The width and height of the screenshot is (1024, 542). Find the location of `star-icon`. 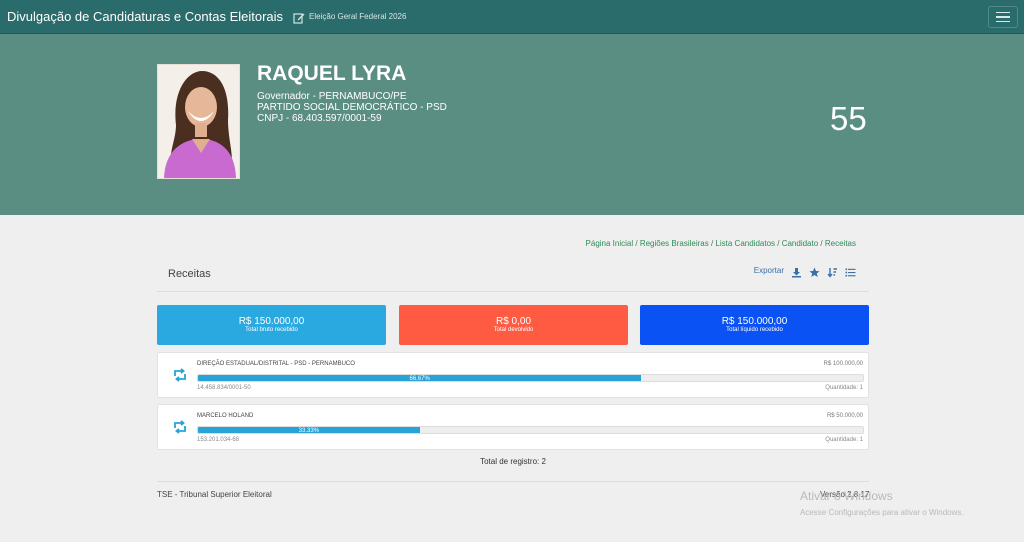

star-icon is located at coordinates (814, 271).